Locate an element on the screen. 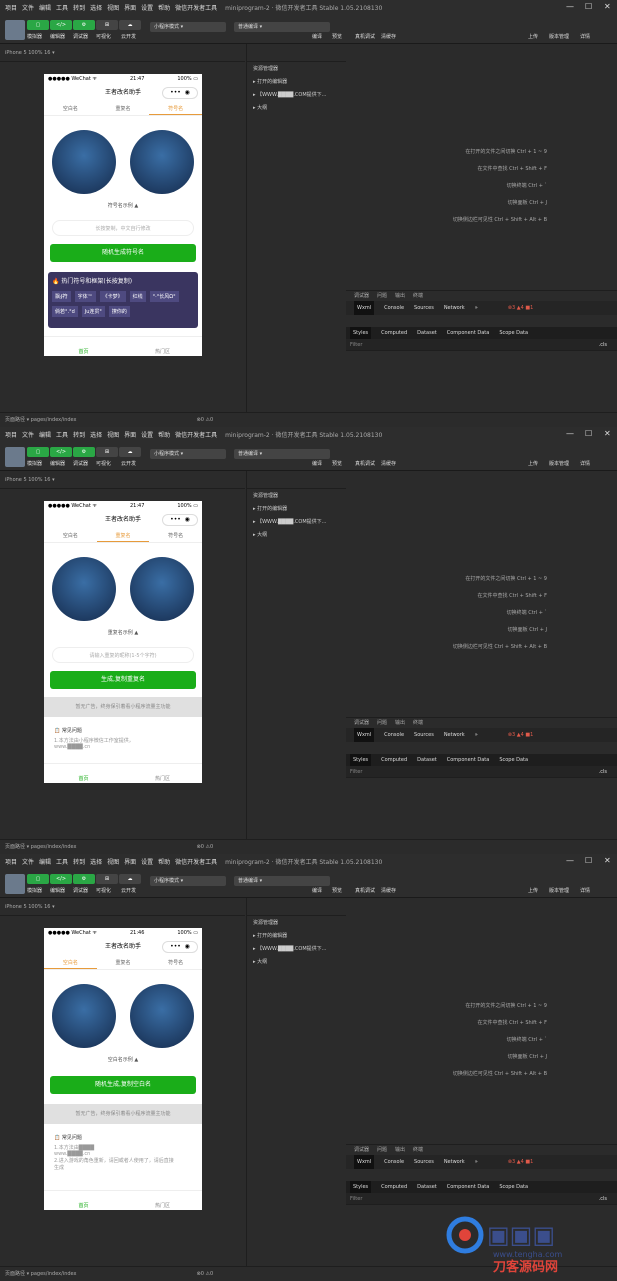 The width and height of the screenshot is (617, 1281). styles-tab: Scope Data is located at coordinates (513, 1187).